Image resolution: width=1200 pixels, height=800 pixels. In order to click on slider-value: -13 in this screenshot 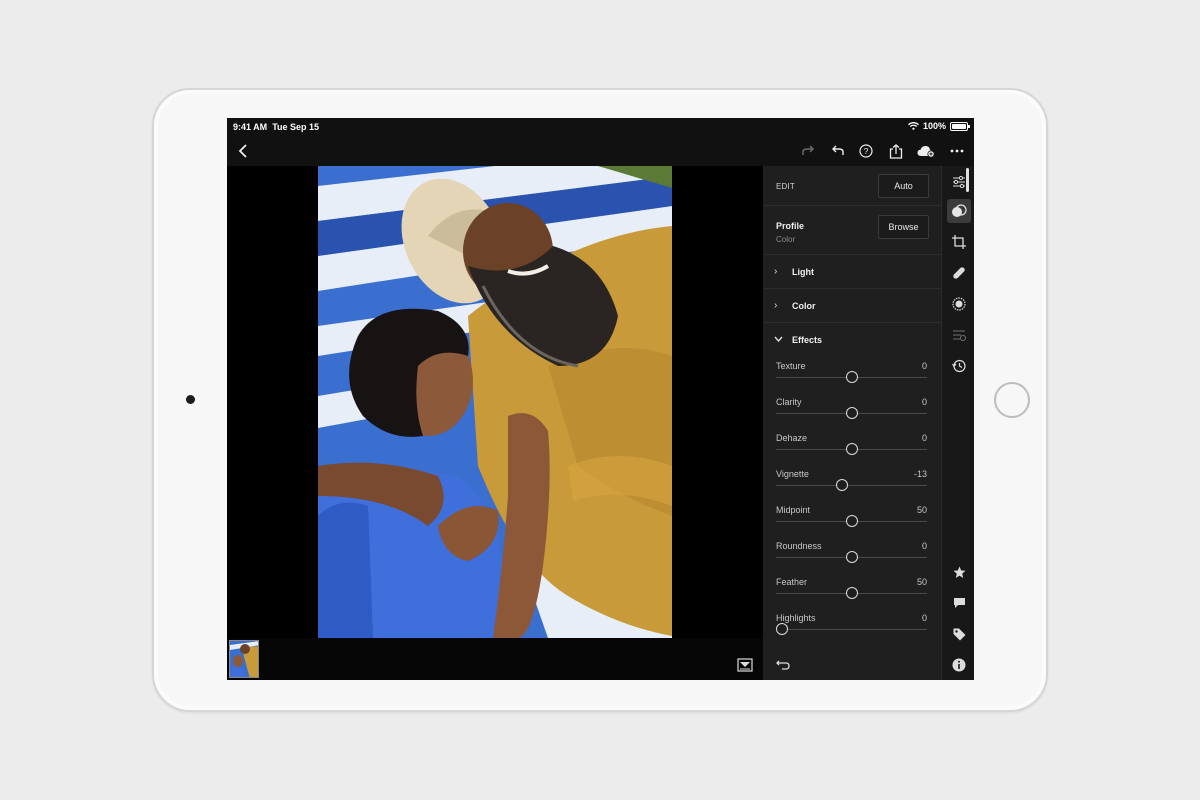, I will do `click(920, 474)`.